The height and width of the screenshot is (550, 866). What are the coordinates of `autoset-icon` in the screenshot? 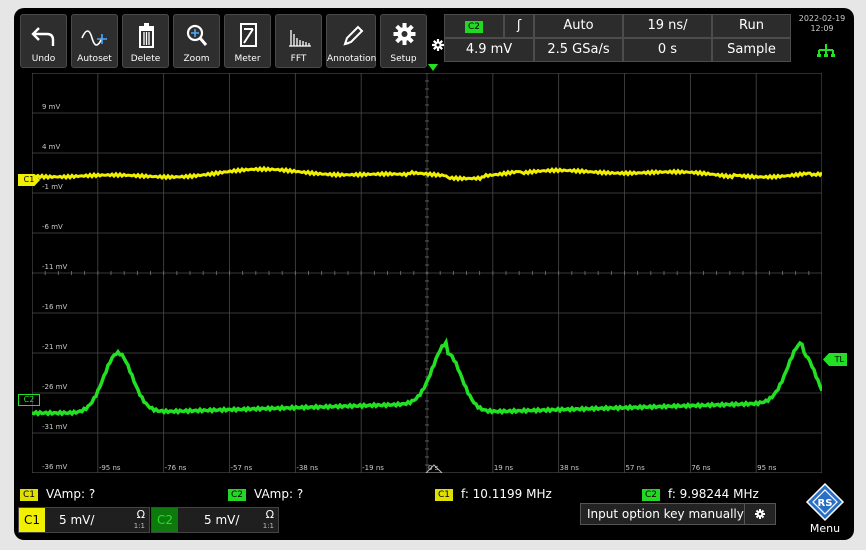 It's located at (94, 38).